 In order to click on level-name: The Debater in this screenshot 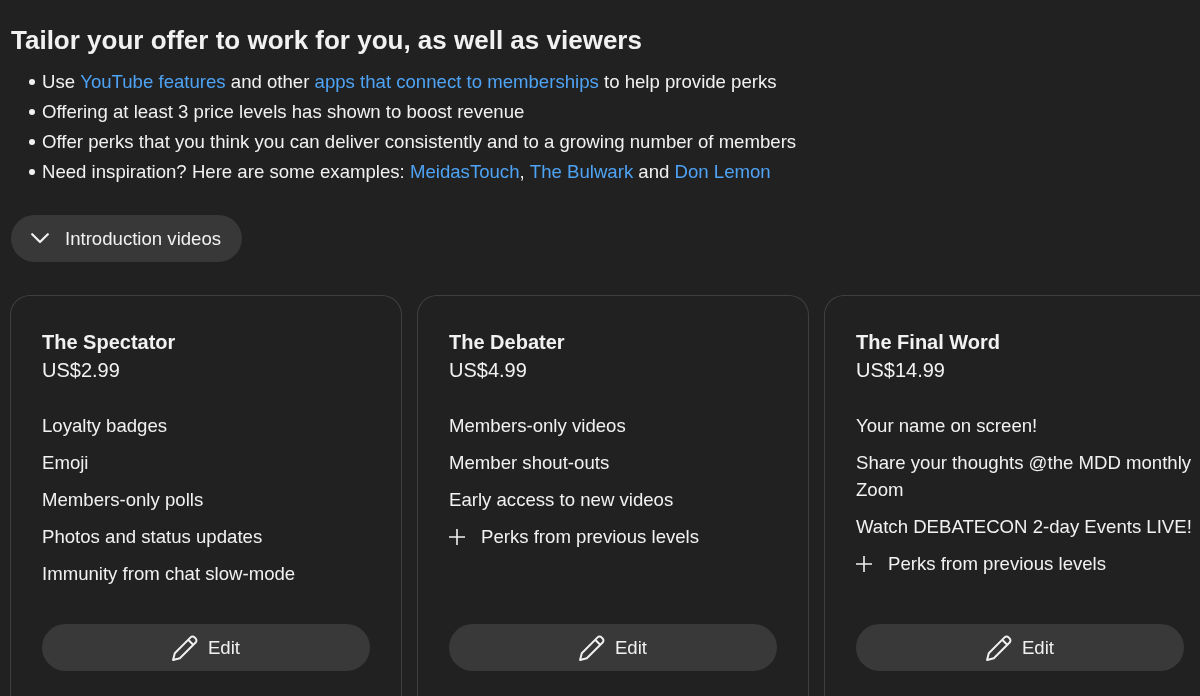, I will do `click(507, 342)`.